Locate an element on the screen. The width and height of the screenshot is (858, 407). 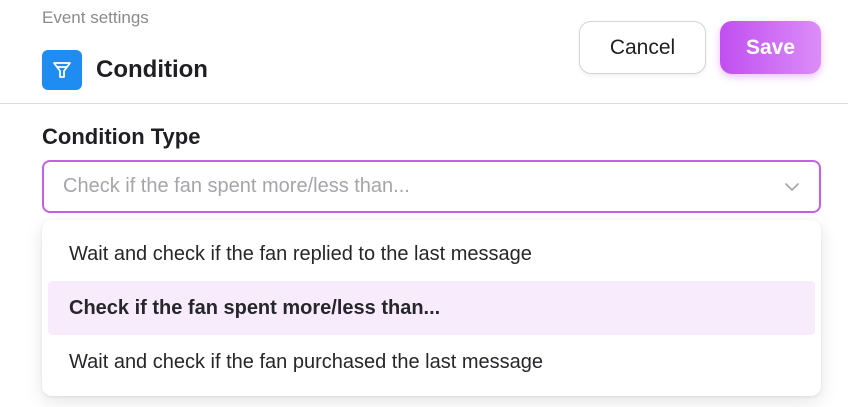
filter-icon is located at coordinates (62, 70).